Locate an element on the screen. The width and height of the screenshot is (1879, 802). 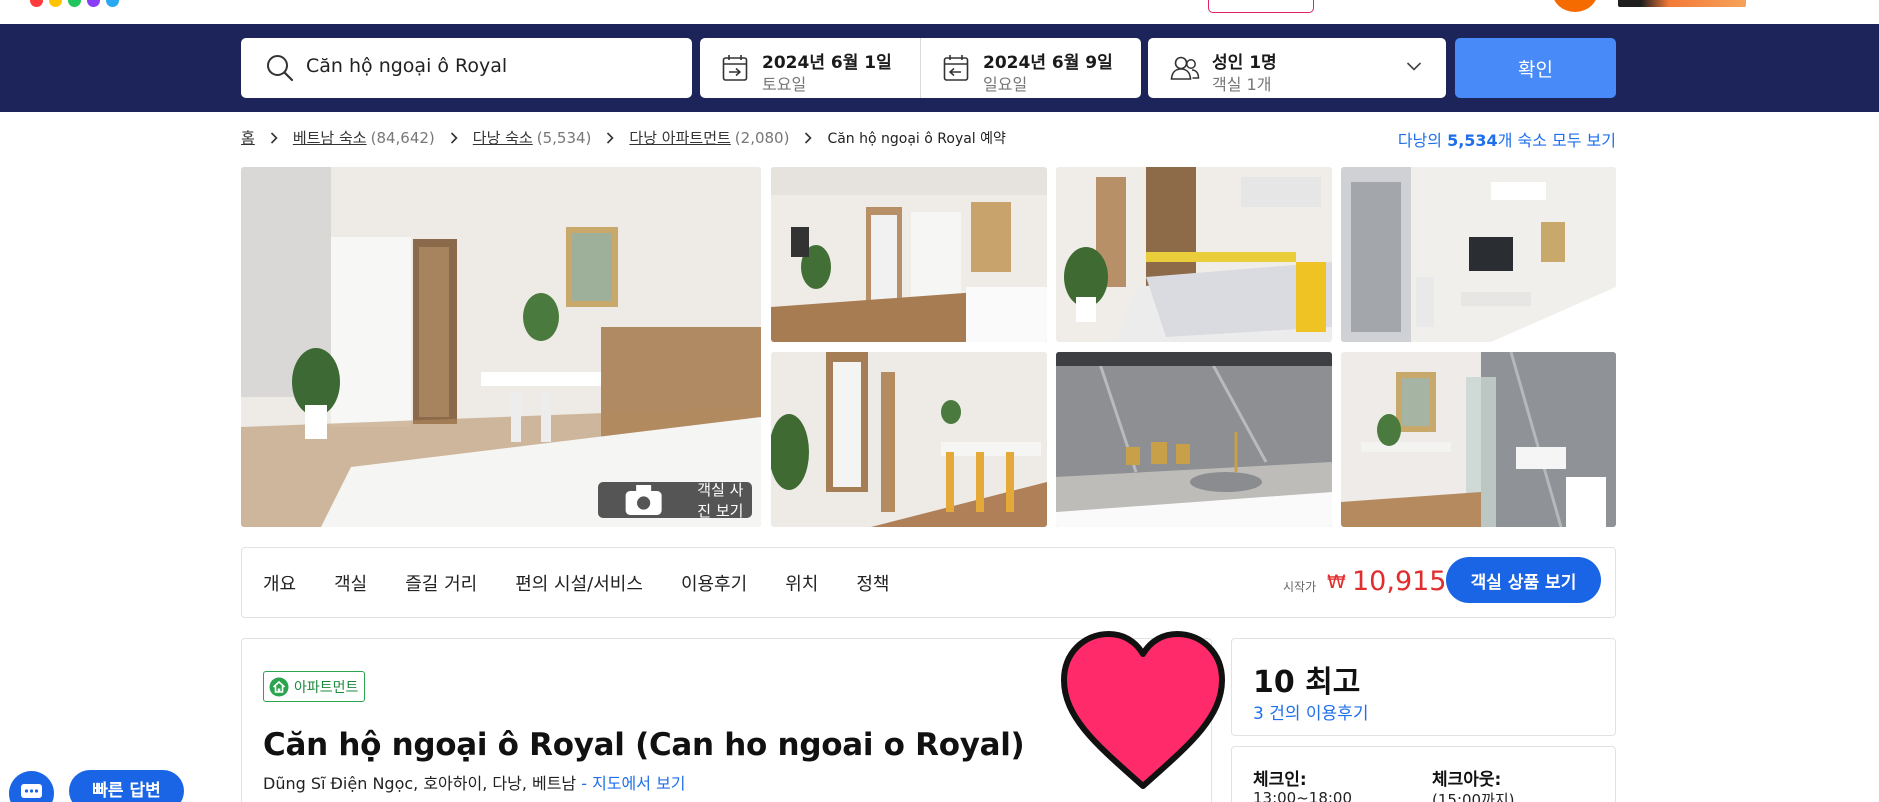
camera-icon is located at coordinates (643, 500).